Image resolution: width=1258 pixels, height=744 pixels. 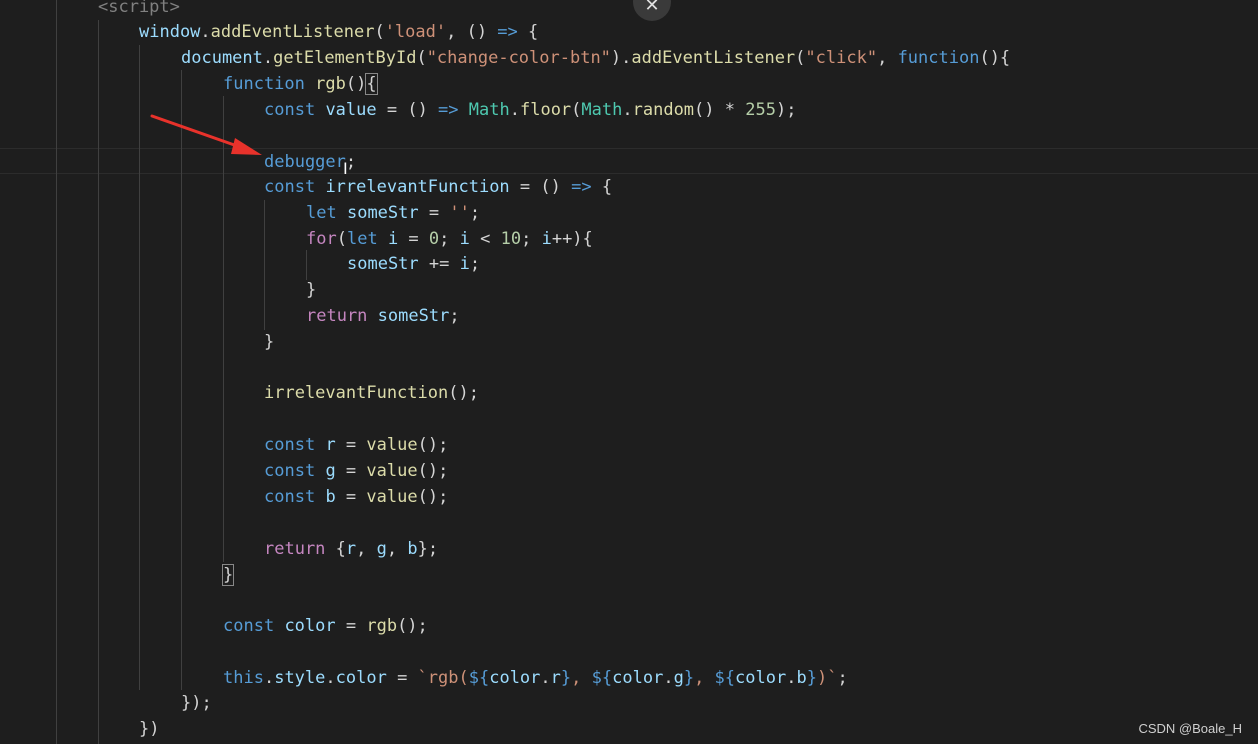 I want to click on code-token: };, so click(x=428, y=549).